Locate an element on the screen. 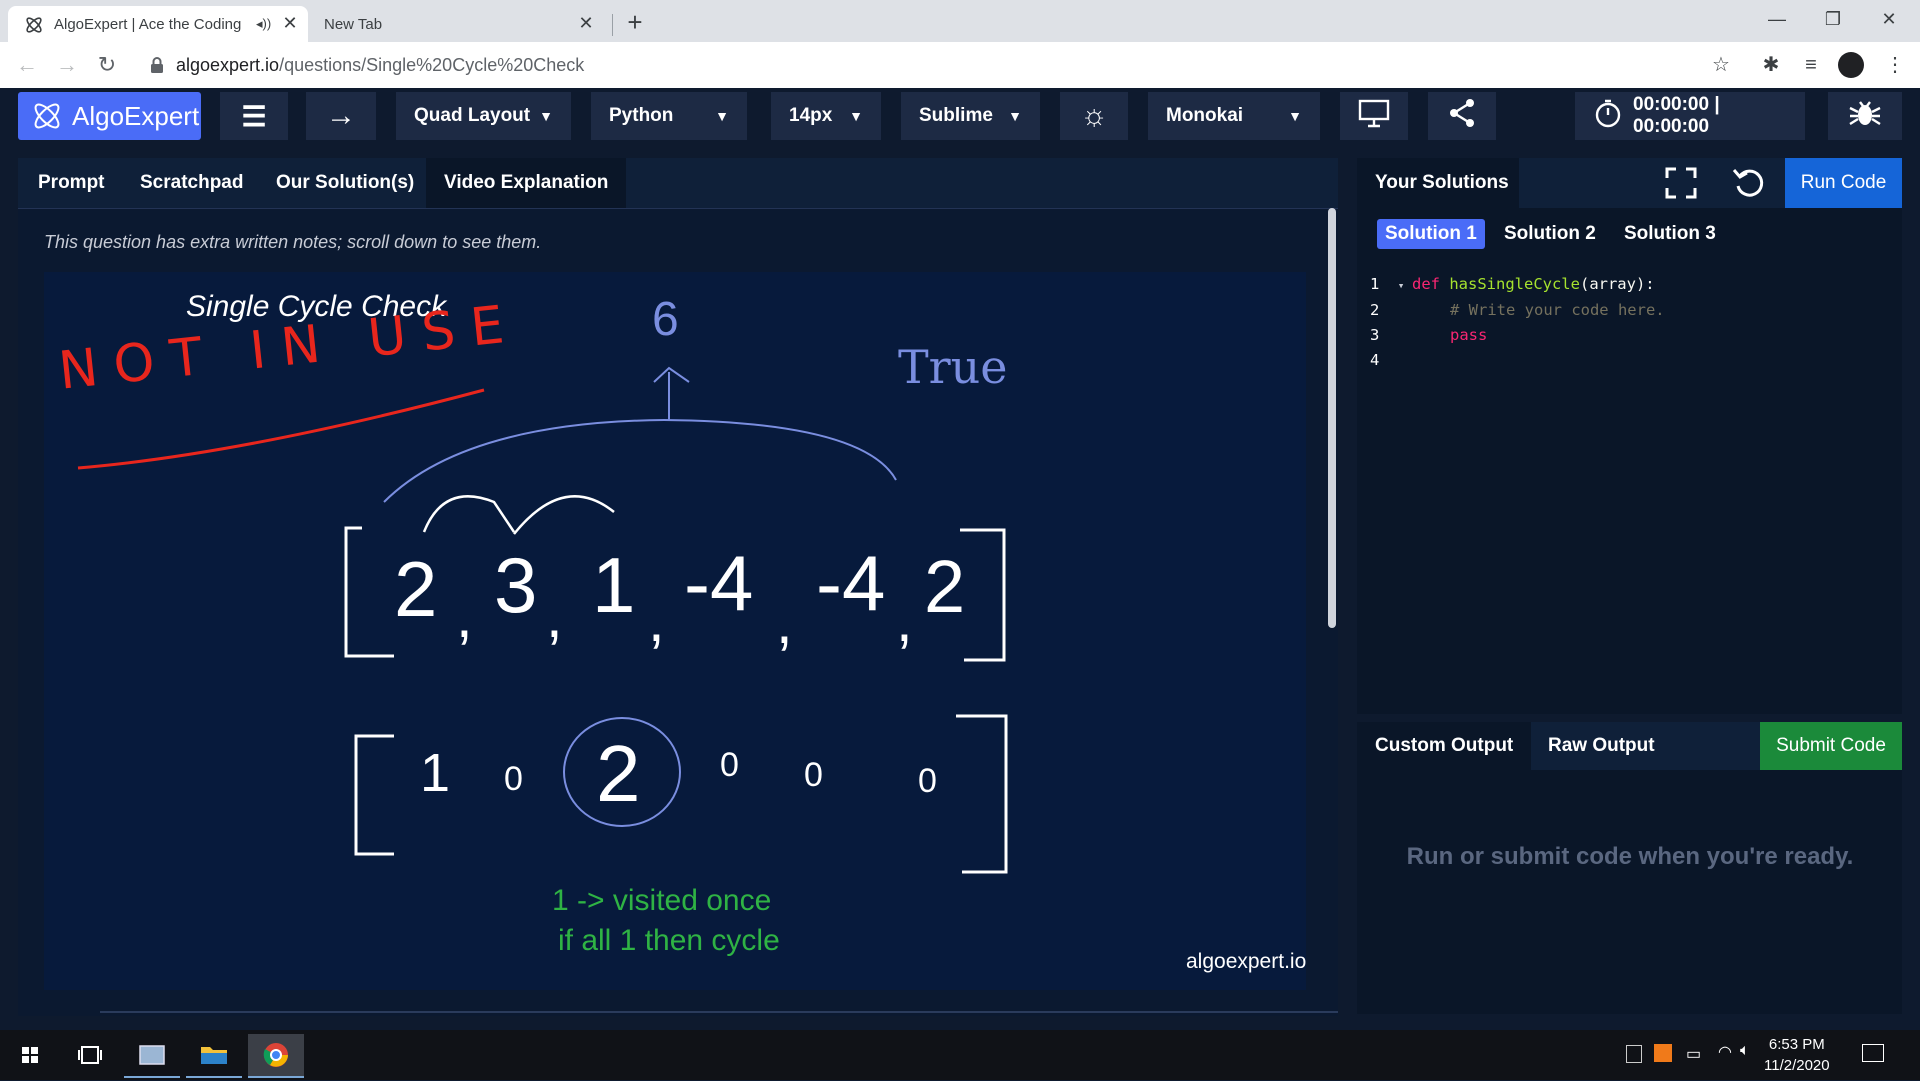 This screenshot has height=1081, width=1920. lock-icon is located at coordinates (157, 67).